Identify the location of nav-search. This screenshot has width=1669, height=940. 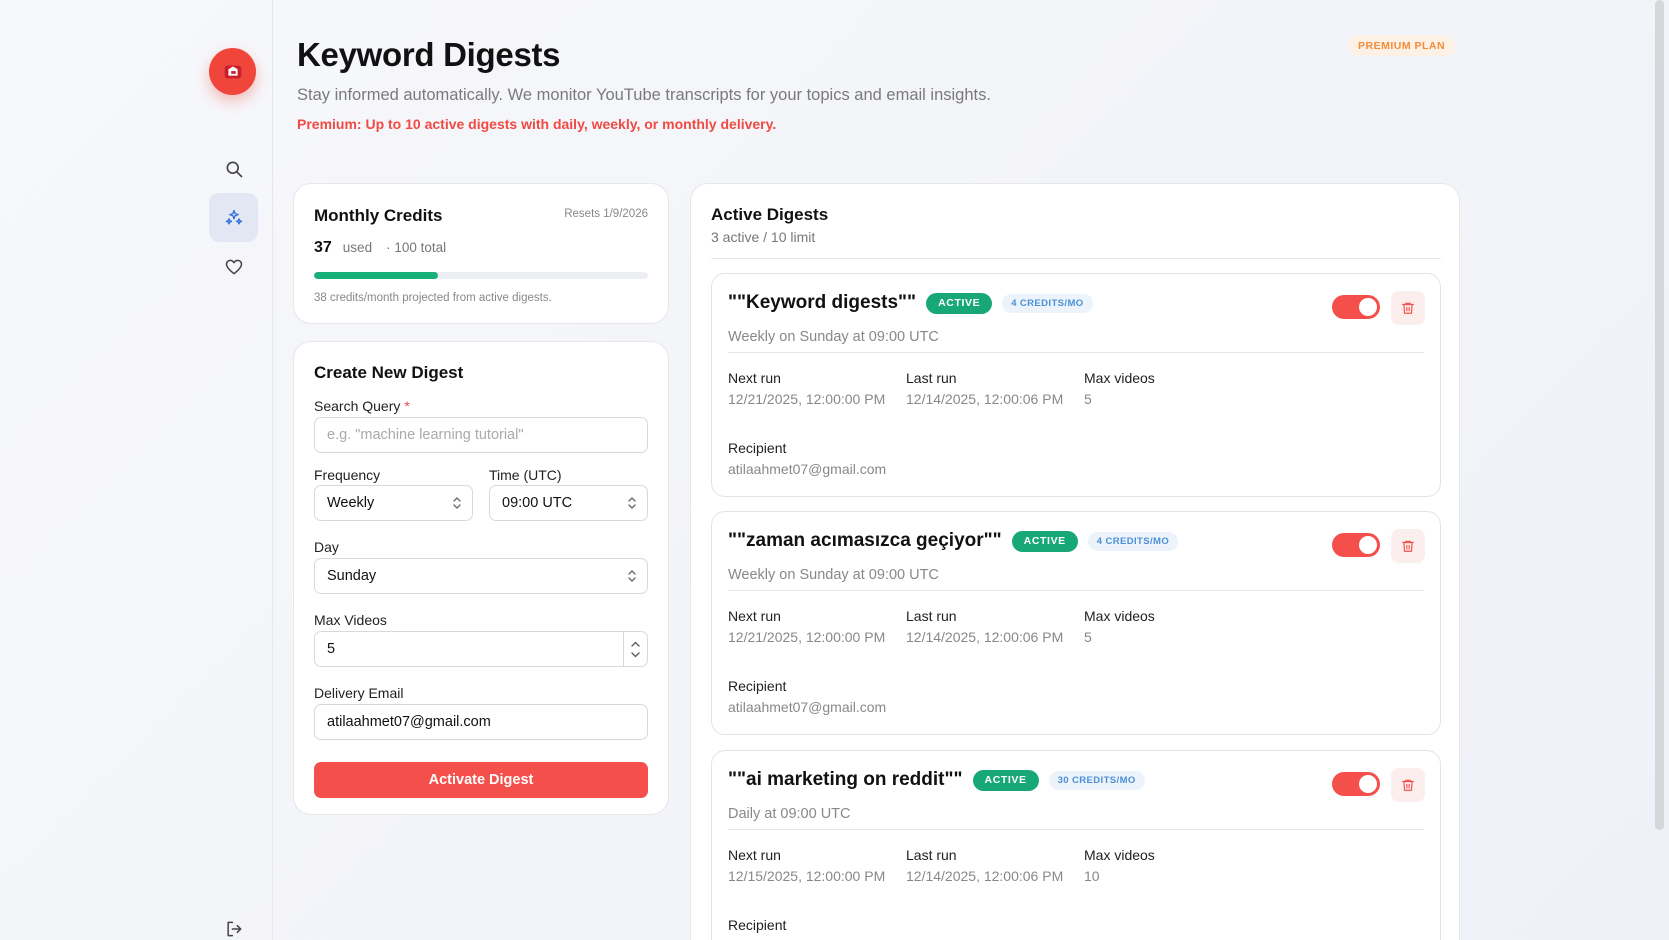
(233, 168).